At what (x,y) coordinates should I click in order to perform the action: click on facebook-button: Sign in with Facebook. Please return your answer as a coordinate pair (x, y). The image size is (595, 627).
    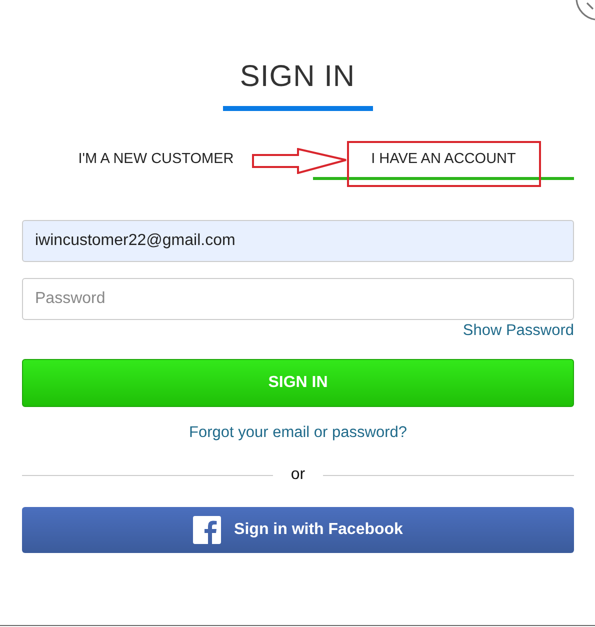
    Looking at the image, I should click on (298, 530).